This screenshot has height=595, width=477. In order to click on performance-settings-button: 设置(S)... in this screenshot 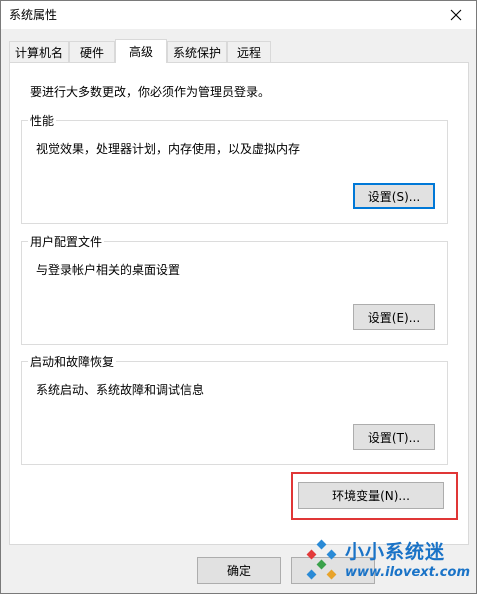, I will do `click(394, 196)`.